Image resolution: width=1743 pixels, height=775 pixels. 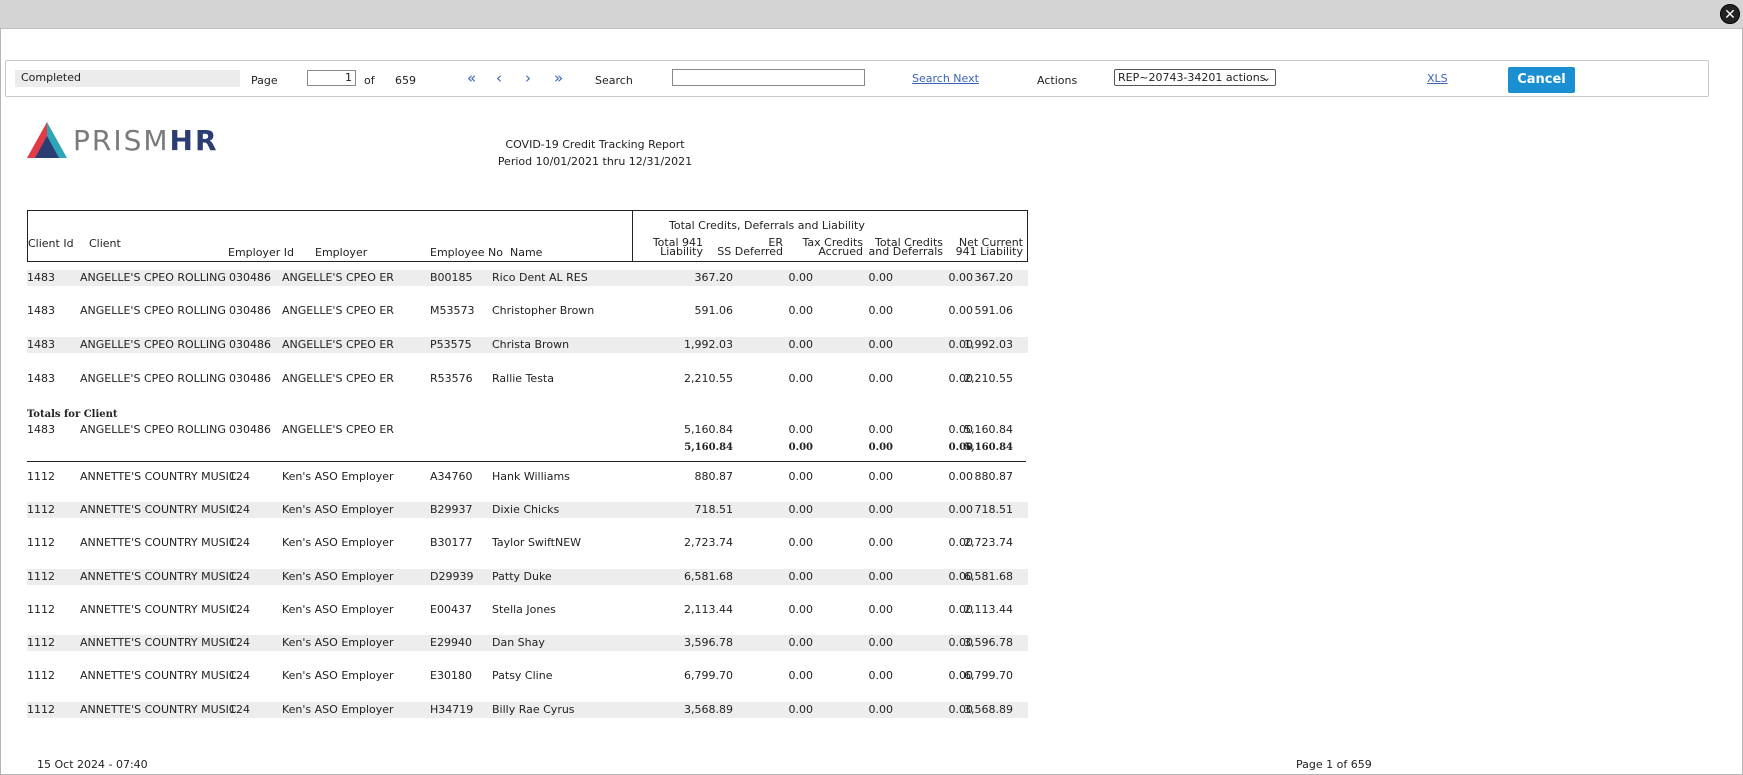 What do you see at coordinates (92, 764) in the screenshot?
I see `print-timestamp: 15 Oct 2024 - 07:40` at bounding box center [92, 764].